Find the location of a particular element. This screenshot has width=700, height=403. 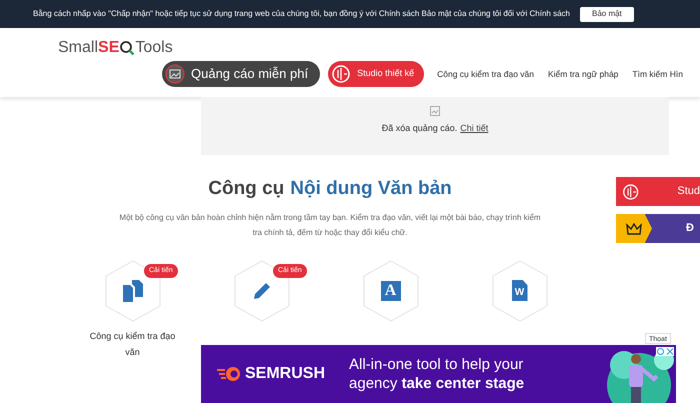

ad-icon is located at coordinates (175, 74).